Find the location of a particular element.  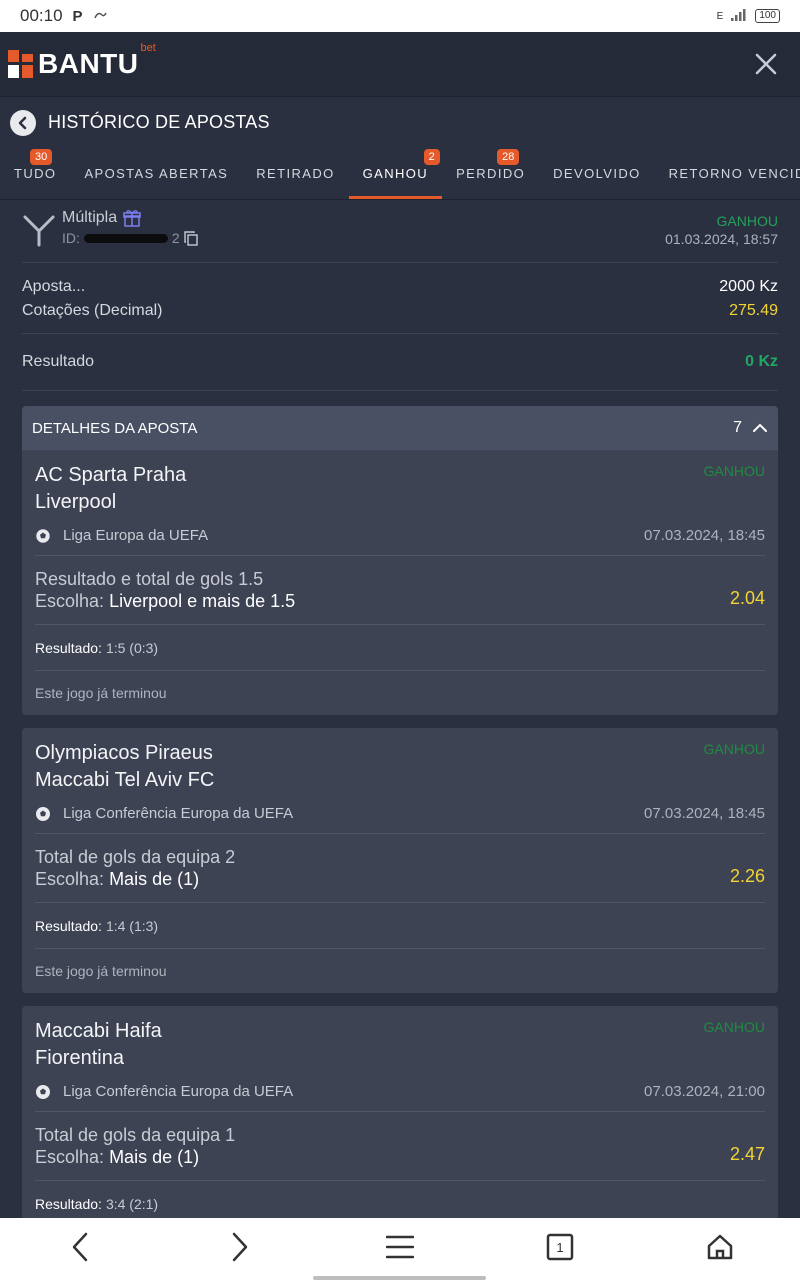

choice-value: Liverpool e mais de 1.5 is located at coordinates (202, 601).